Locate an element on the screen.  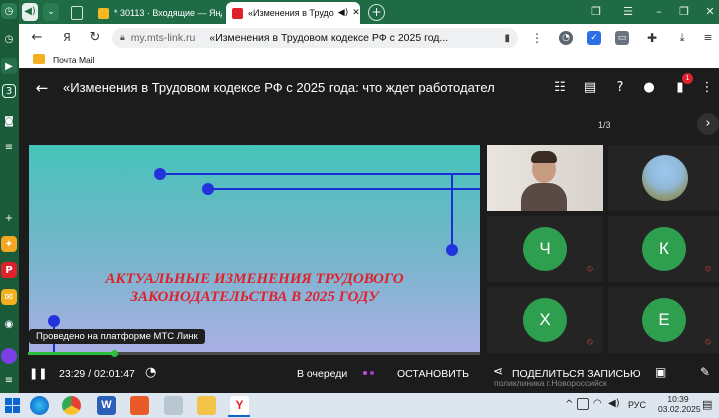
more-icon: ⋮ is located at coordinates (537, 38).